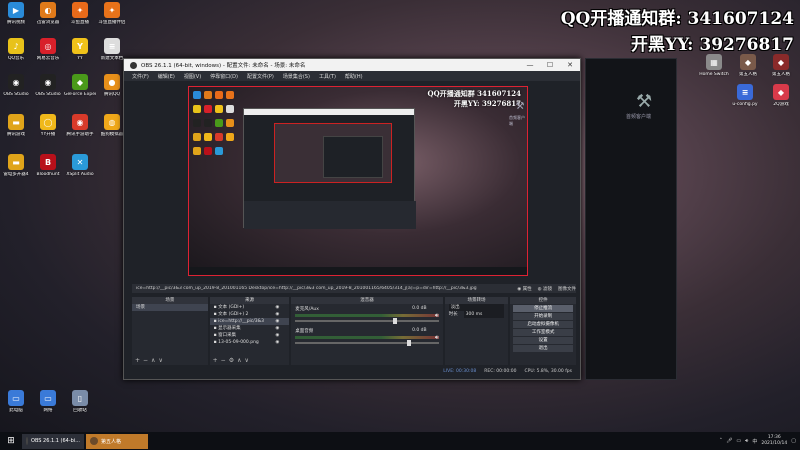 This screenshot has width=800, height=450. Describe the element at coordinates (48, 49) in the screenshot. I see `desktop-icon: ◎ 网易云音乐` at that location.